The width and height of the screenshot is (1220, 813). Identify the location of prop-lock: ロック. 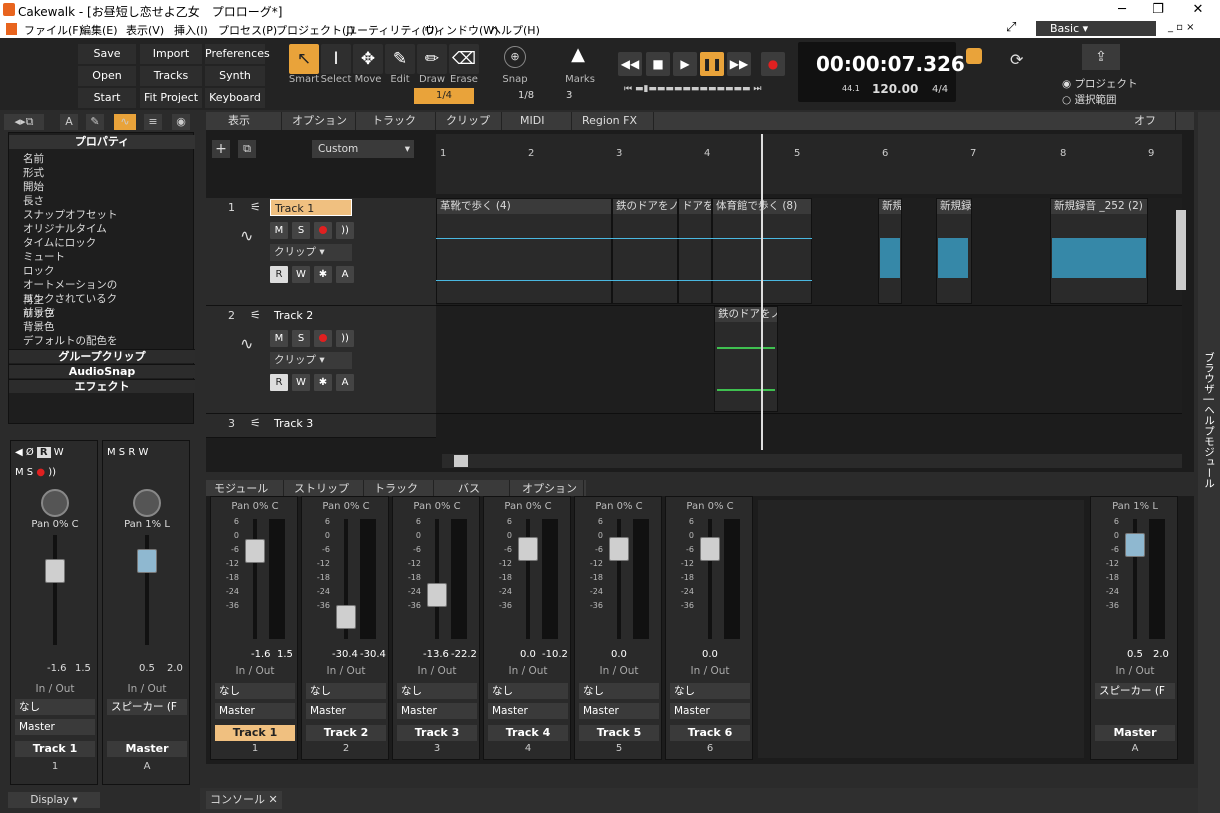
(73, 270).